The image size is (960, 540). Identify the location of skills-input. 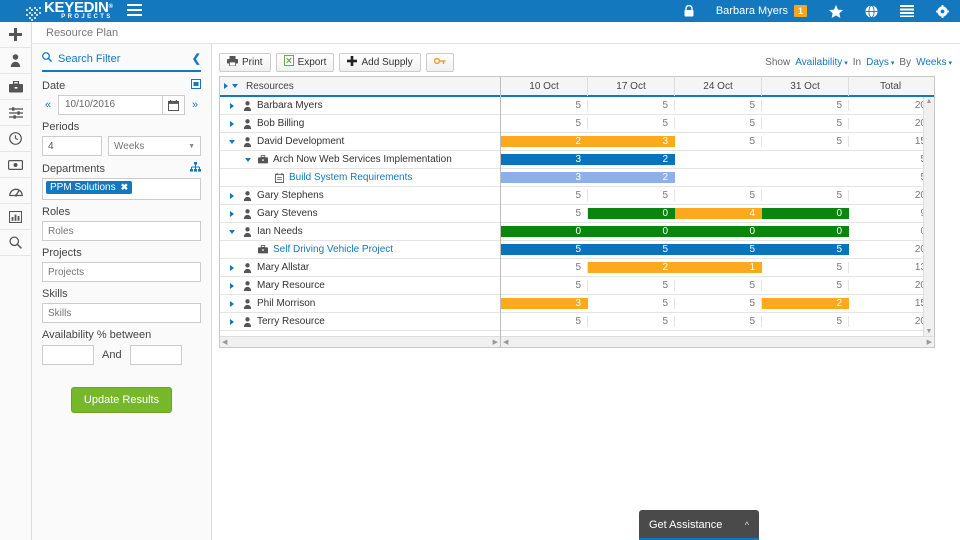
(121, 313).